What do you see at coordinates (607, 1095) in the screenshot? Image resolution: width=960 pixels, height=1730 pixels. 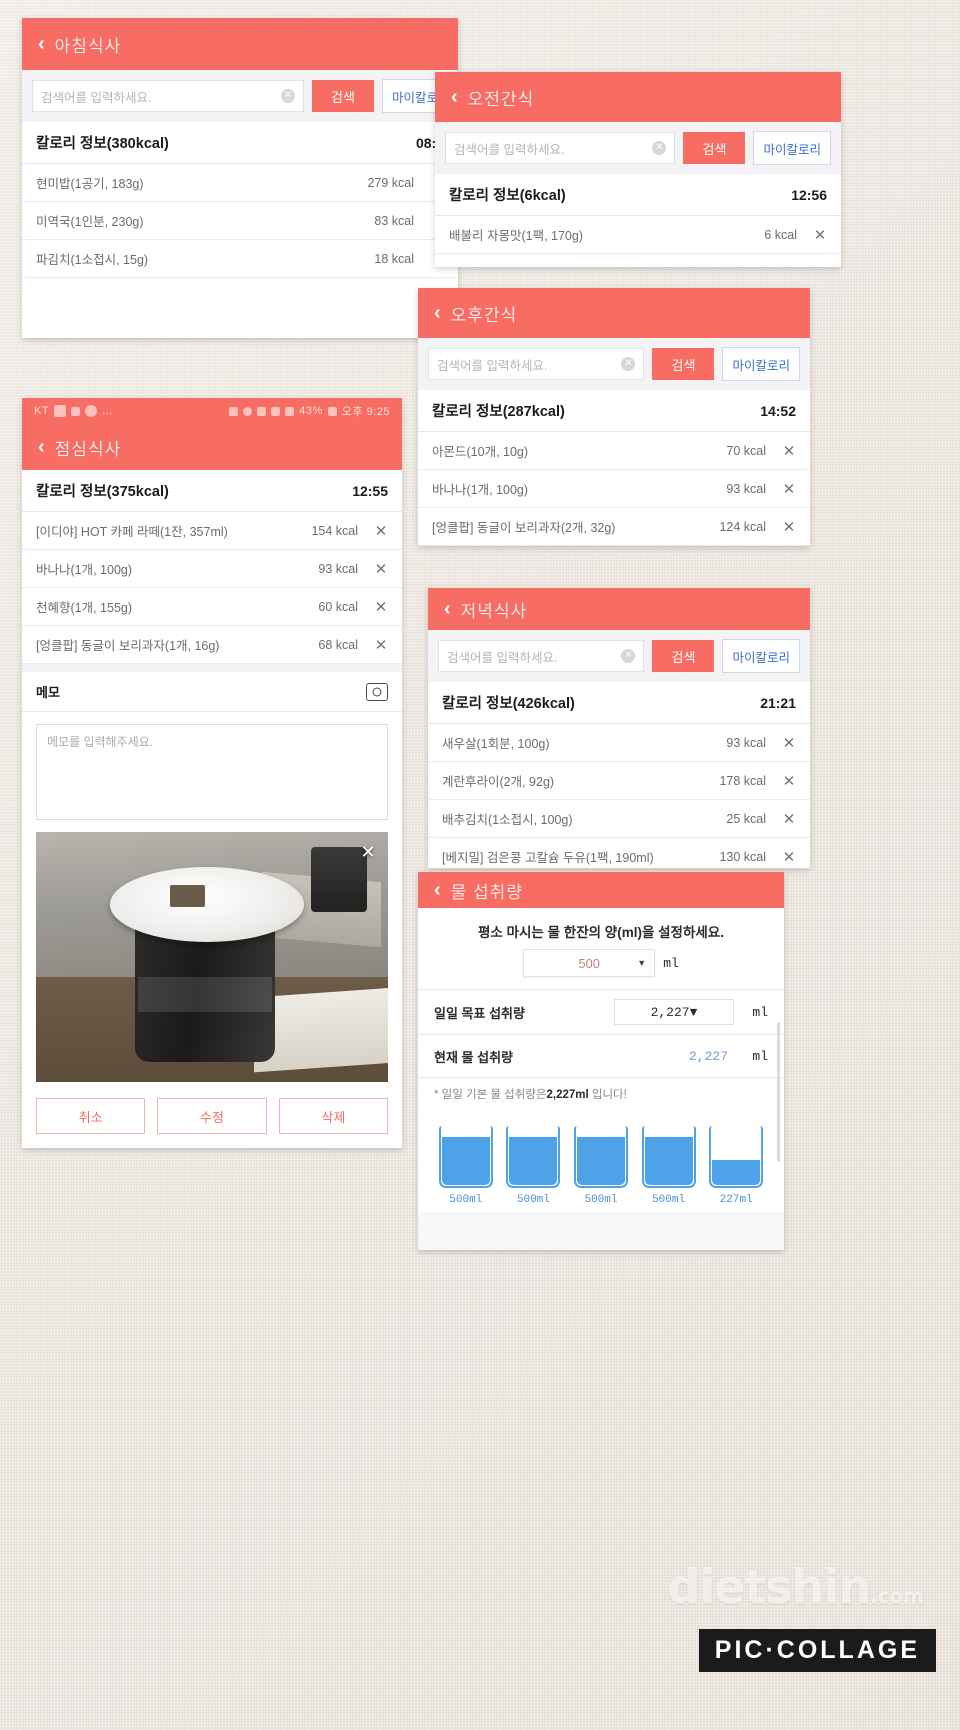 I see `water-note-suffix: 입니다!` at bounding box center [607, 1095].